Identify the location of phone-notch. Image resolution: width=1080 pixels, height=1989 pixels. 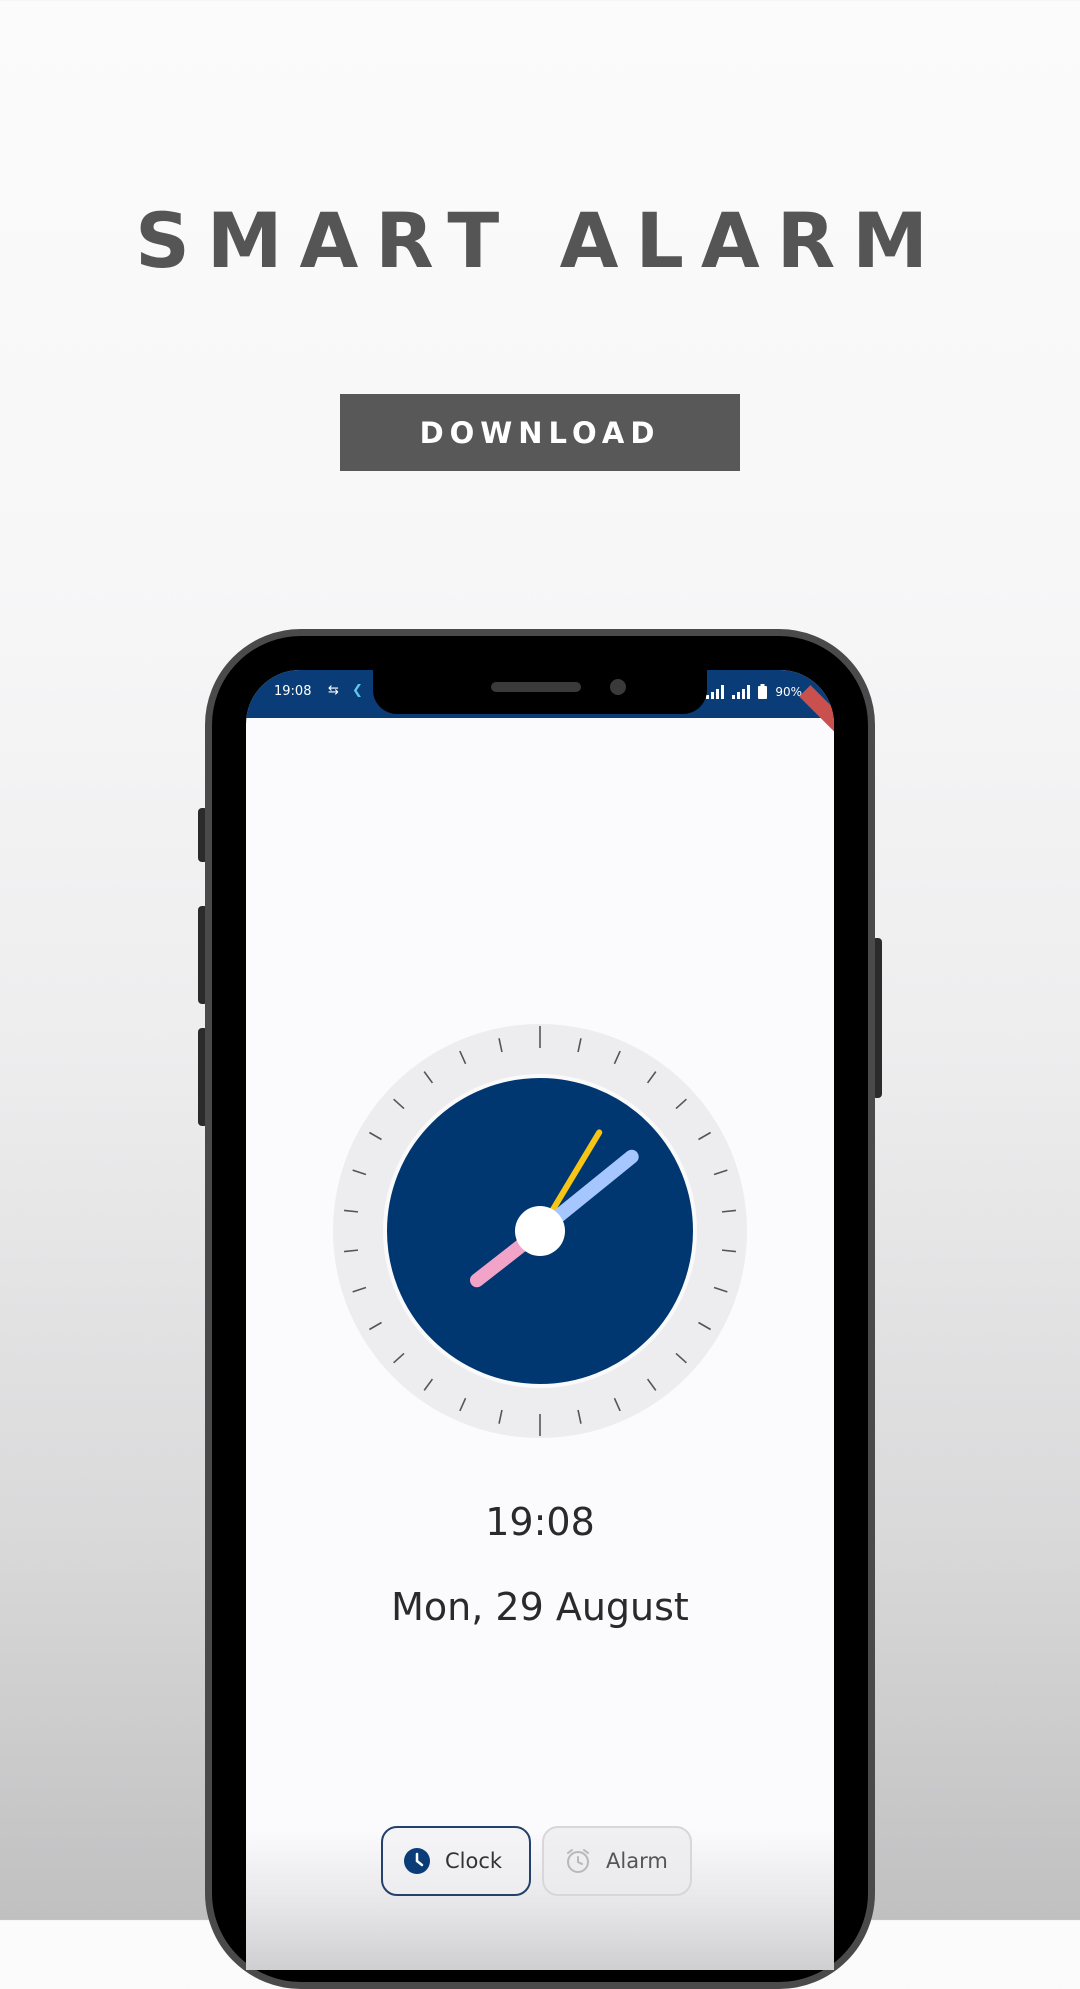
(540, 692).